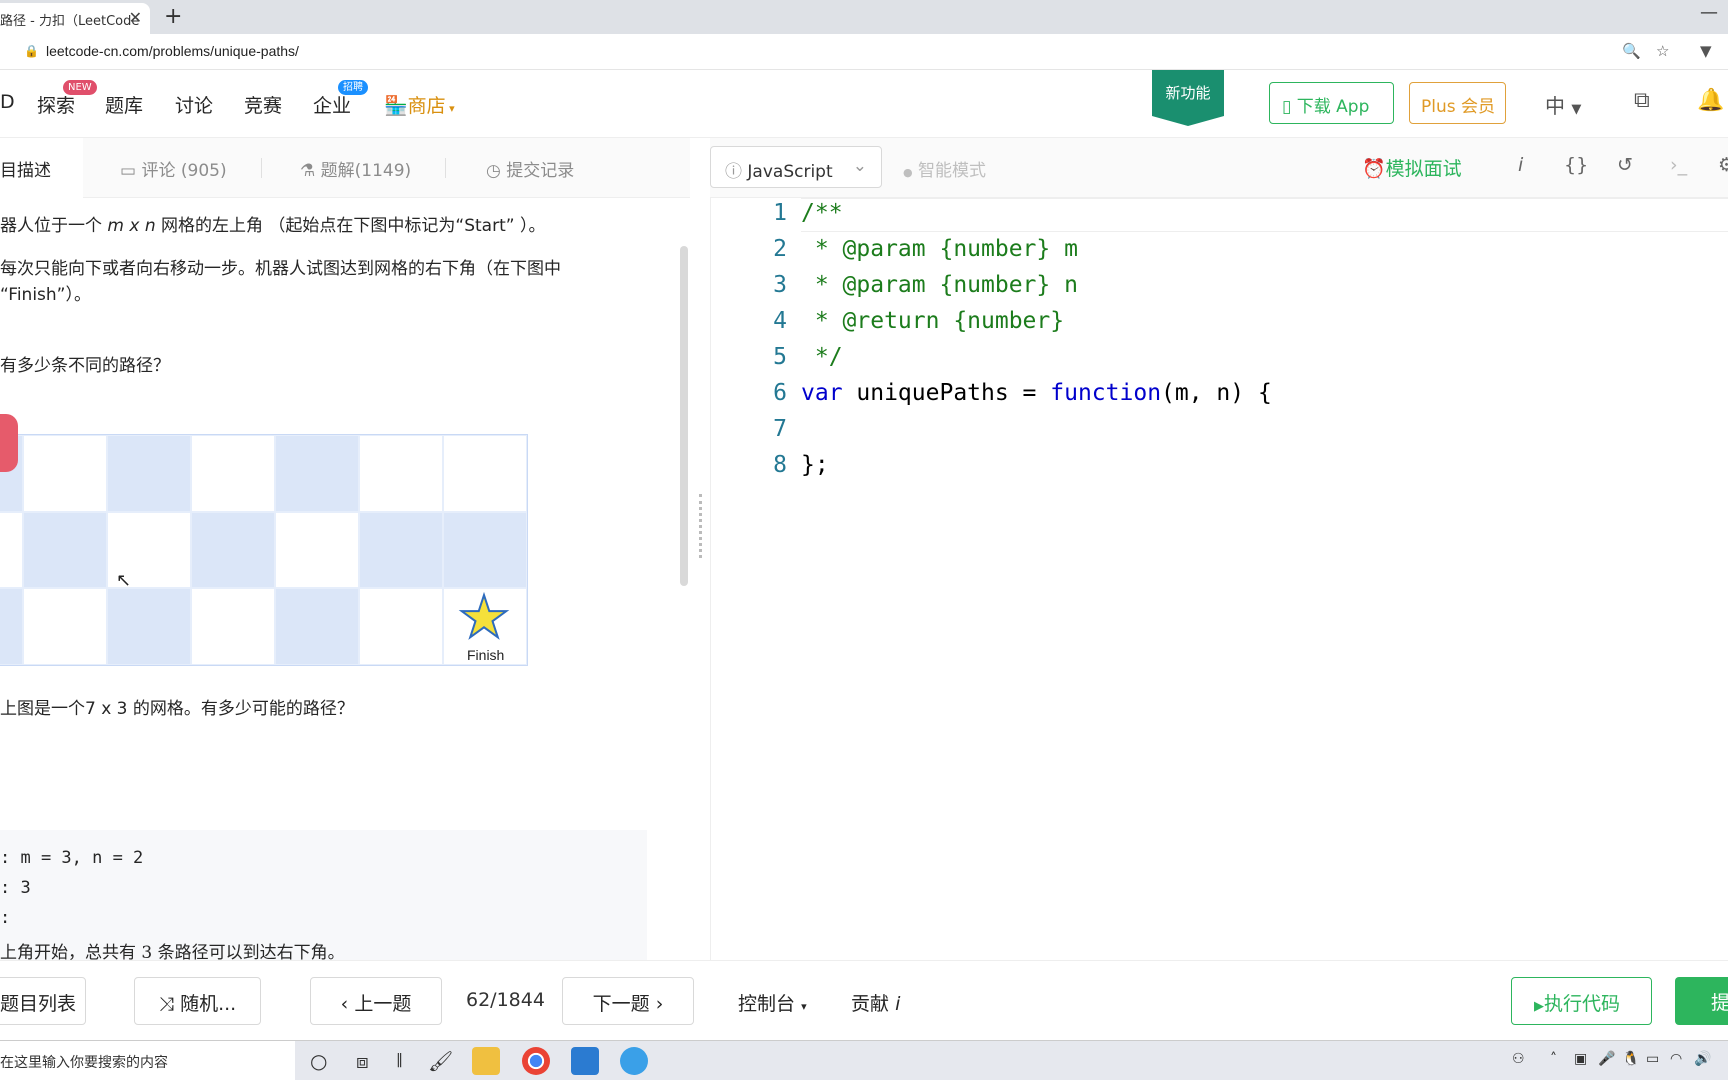  Describe the element at coordinates (1676, 1059) in the screenshot. I see `wifi-icon: ◠` at that location.